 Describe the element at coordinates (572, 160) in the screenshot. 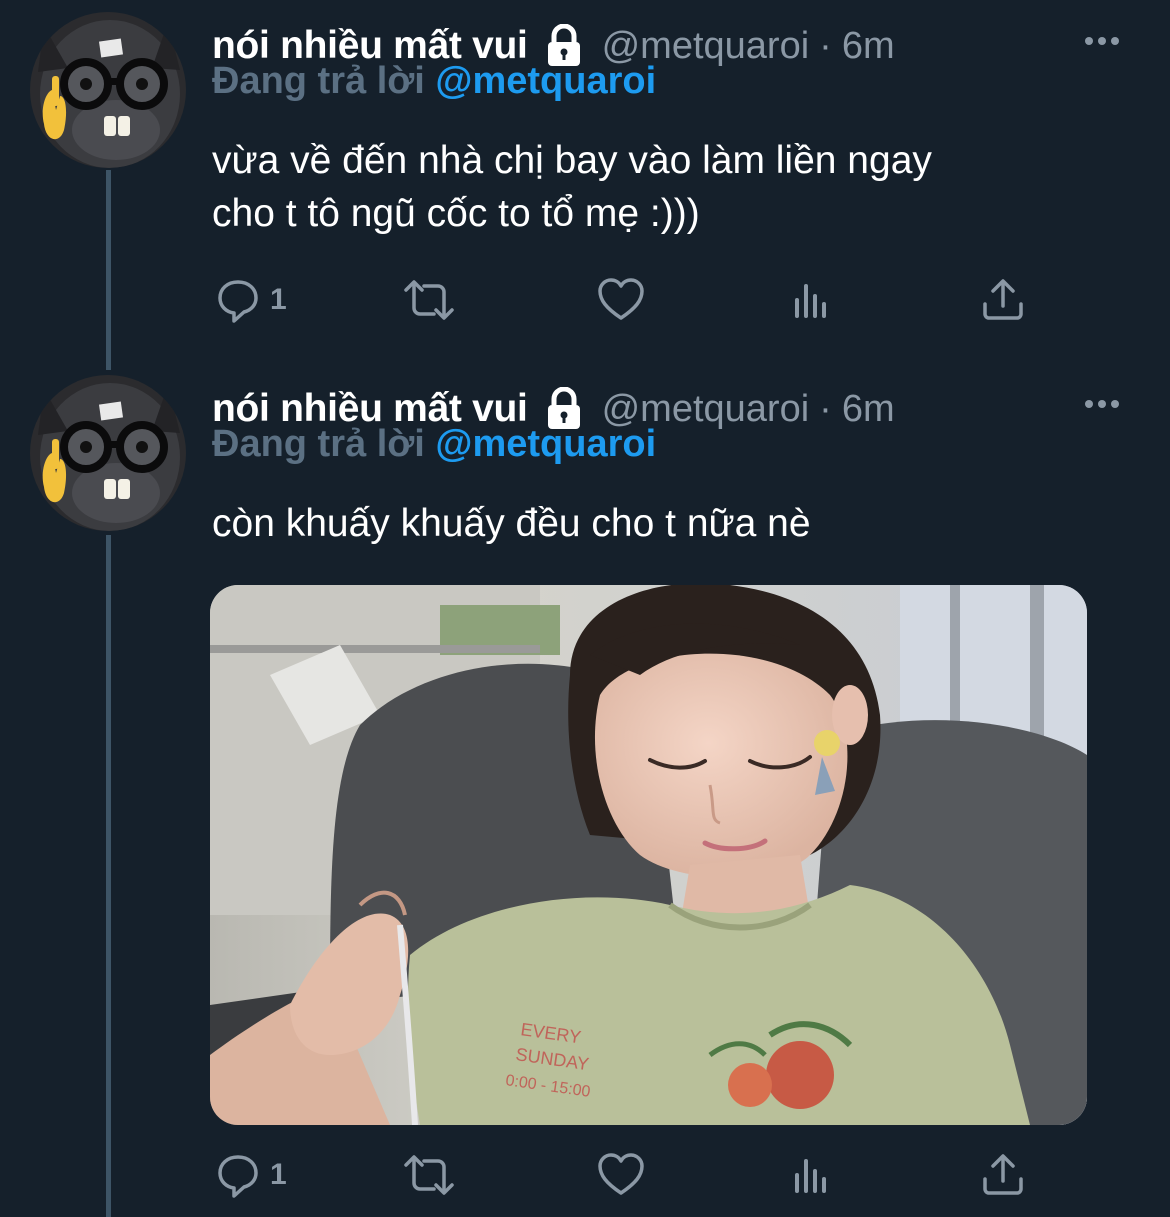

I see `tweet-text-line: vừa về đến nhà chị bay vào làm liền ngay` at that location.